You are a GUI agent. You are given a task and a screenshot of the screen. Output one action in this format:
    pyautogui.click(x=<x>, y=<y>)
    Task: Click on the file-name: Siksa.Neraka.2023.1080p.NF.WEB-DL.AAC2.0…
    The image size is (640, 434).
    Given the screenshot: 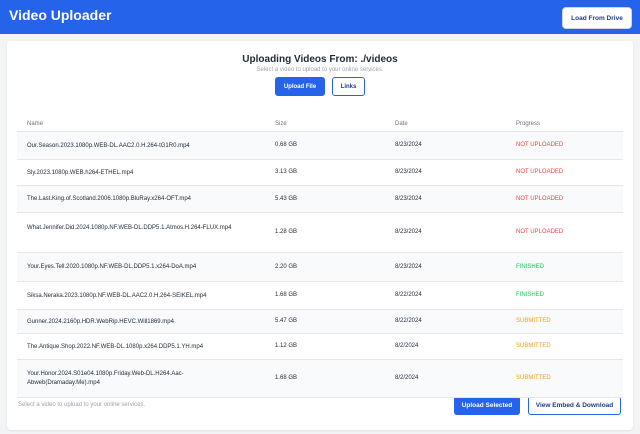 What is the action you would take?
    pyautogui.click(x=117, y=295)
    